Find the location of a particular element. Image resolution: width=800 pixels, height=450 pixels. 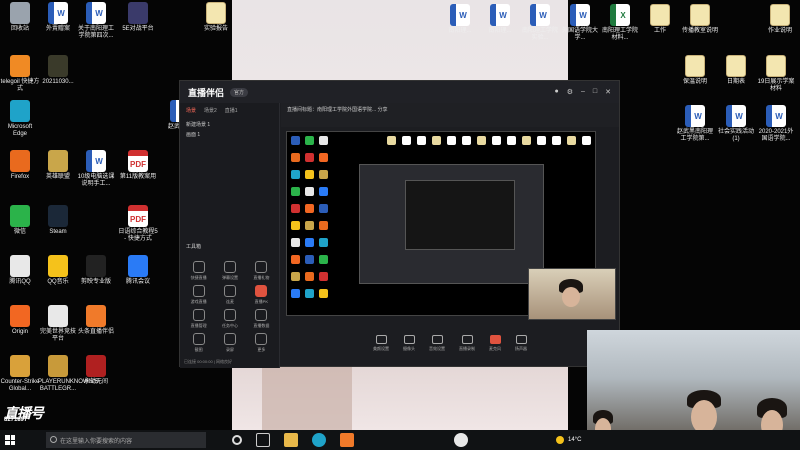

desktop-icon: 工作 is located at coordinates (660, 19).